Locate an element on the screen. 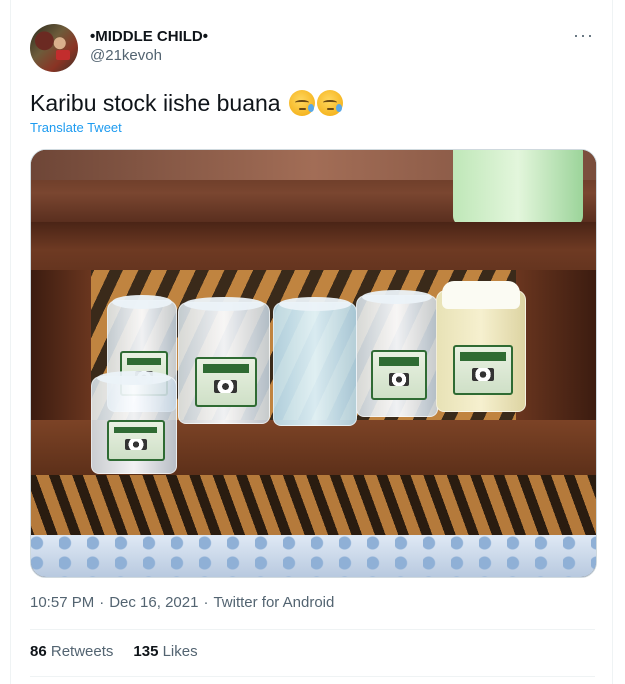 This screenshot has height=684, width=625. likes-label: Likes is located at coordinates (180, 651).